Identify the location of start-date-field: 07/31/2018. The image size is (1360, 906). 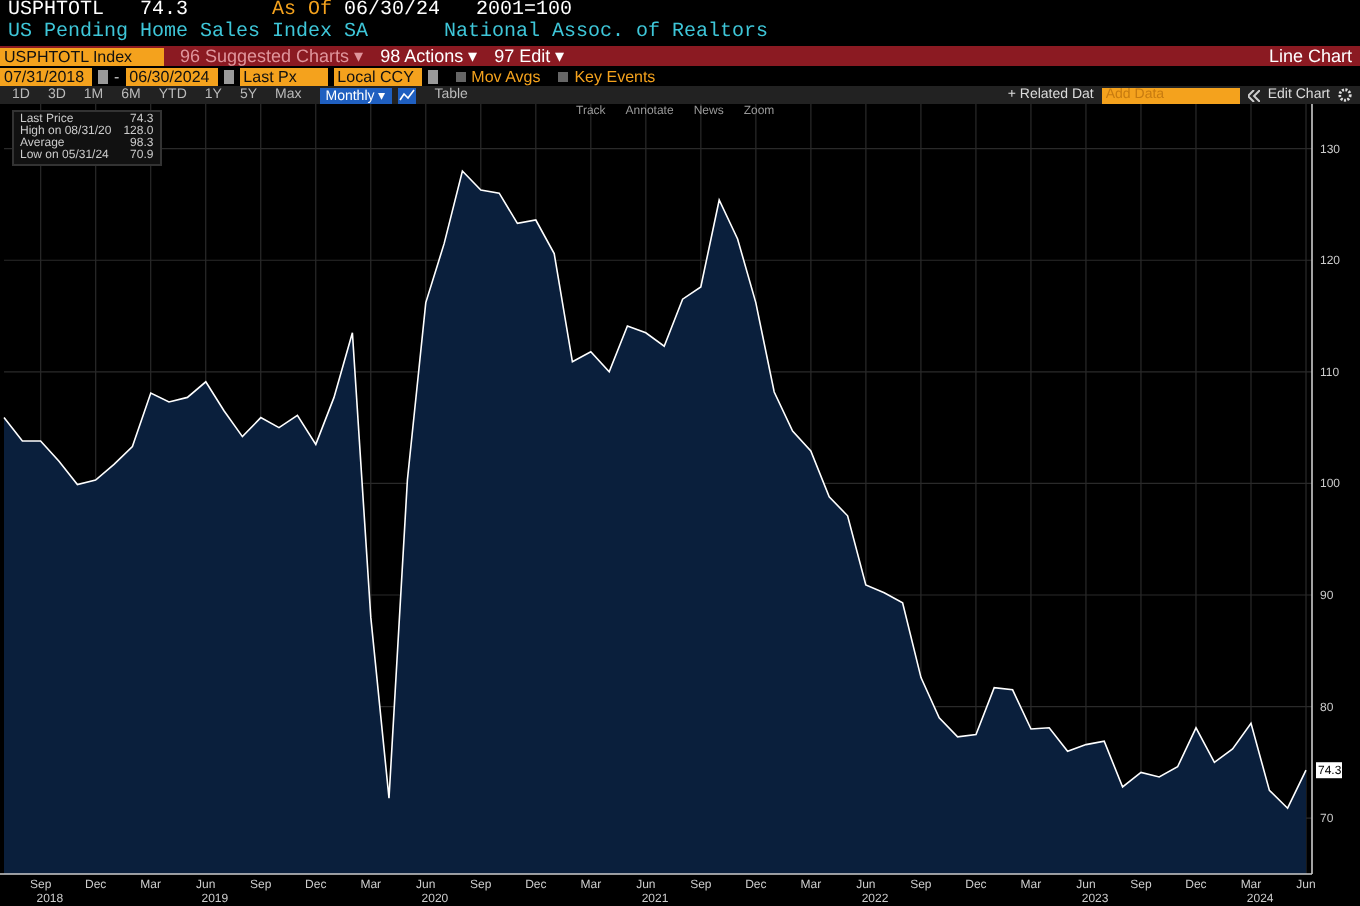
(46, 77).